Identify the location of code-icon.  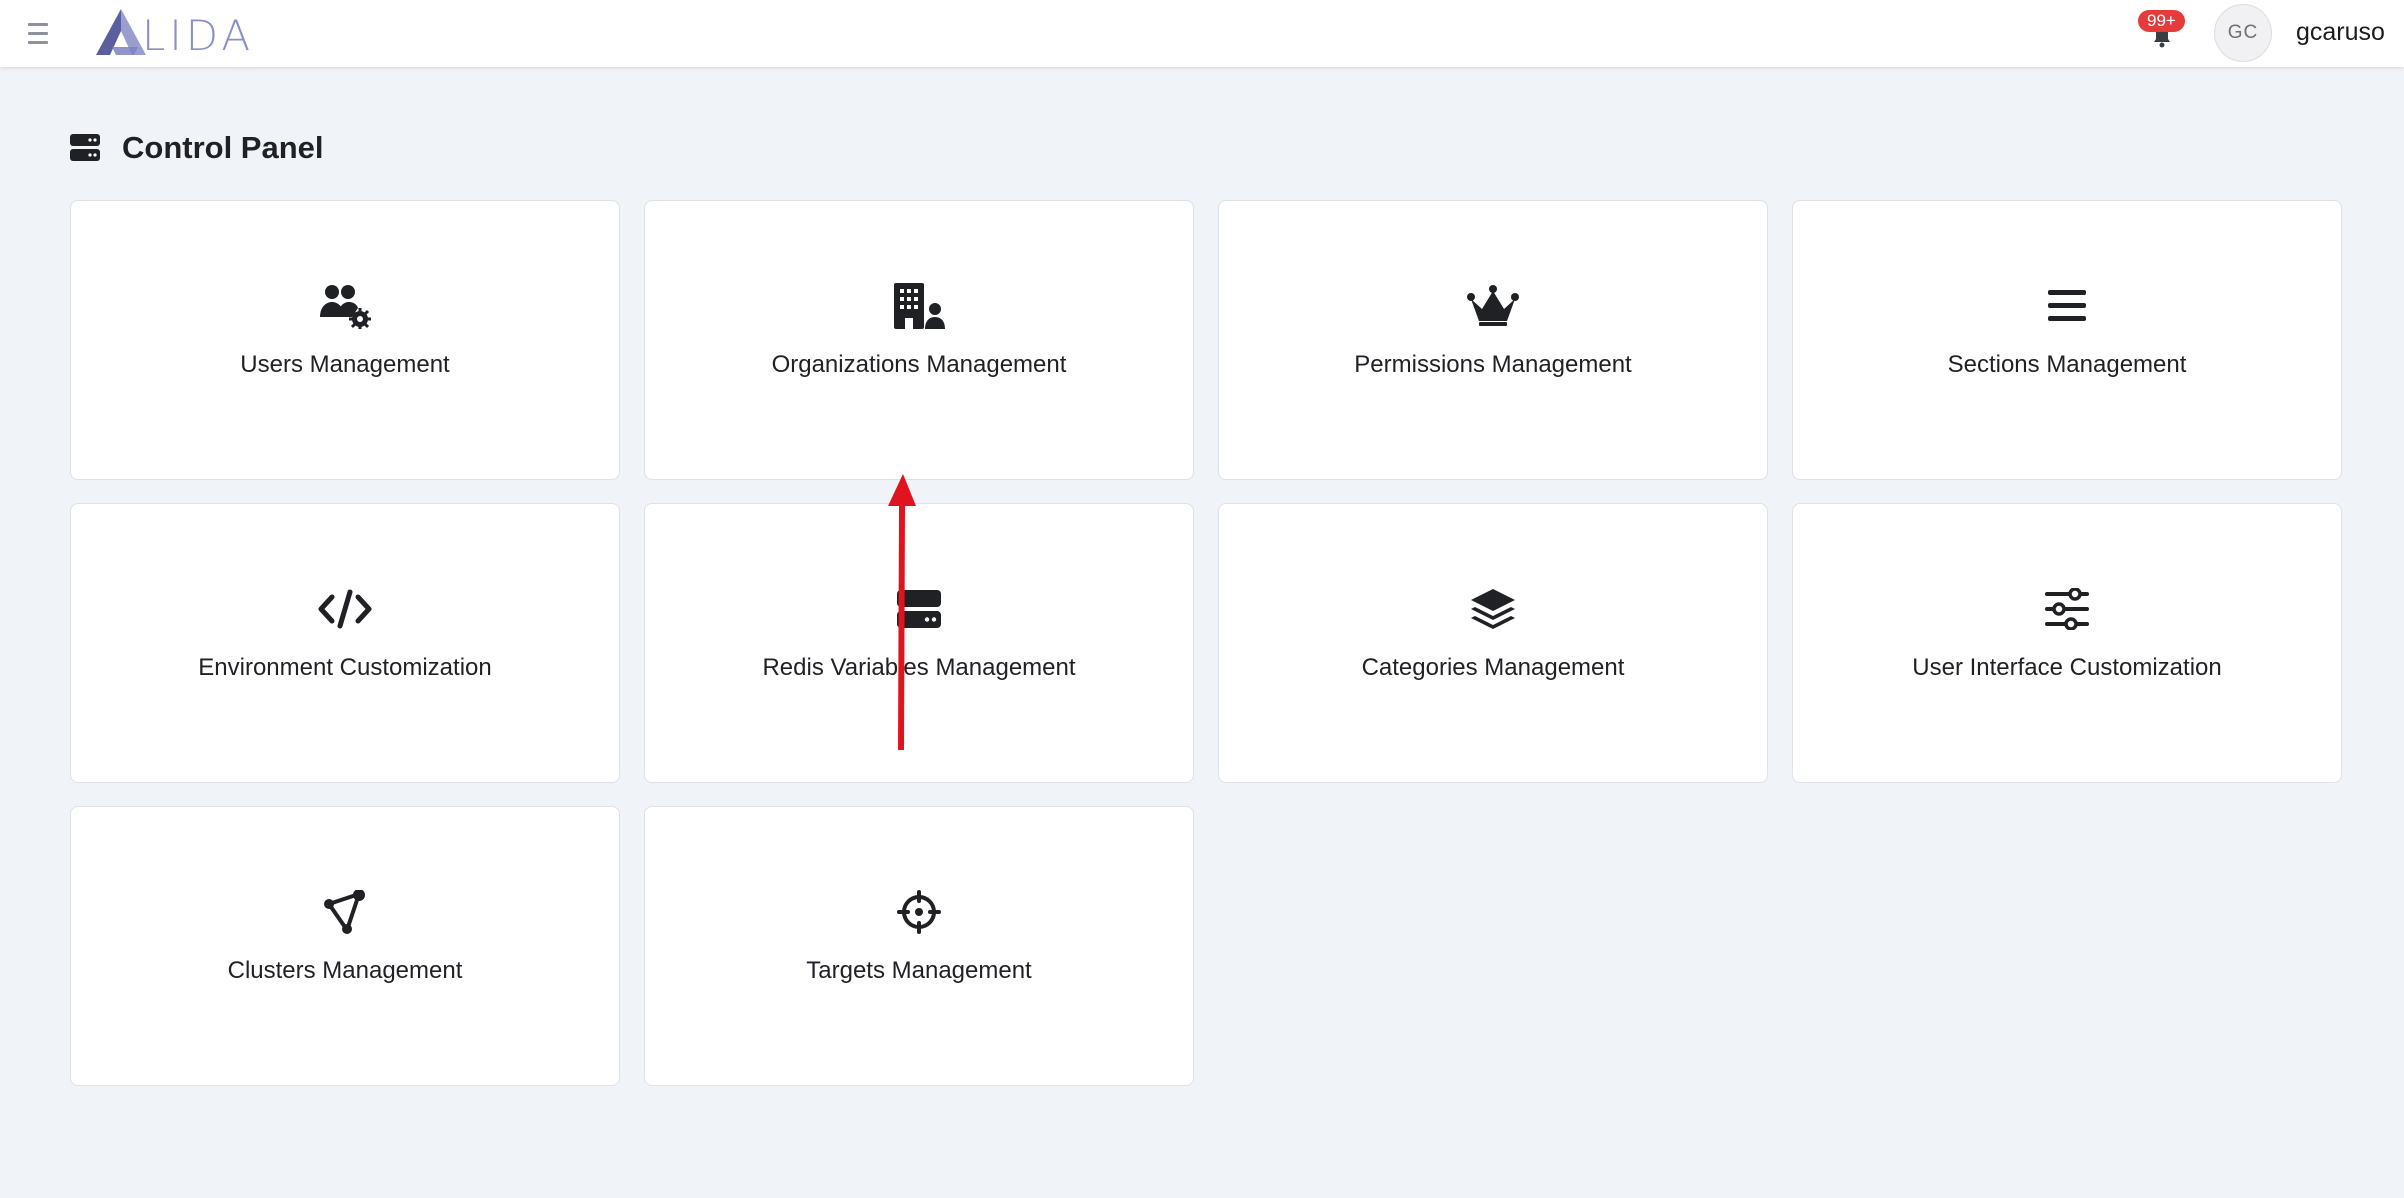
(345, 609).